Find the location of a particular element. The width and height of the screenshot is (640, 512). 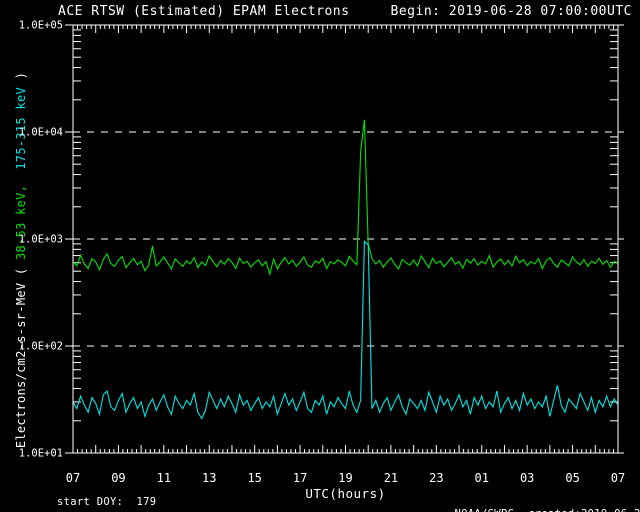

credit-label: NOAA/SWPC is located at coordinates (485, 510).